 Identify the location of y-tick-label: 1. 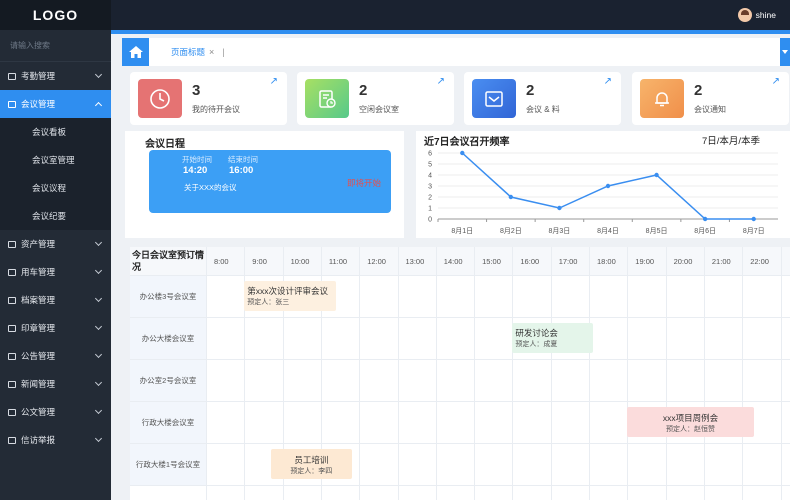
(430, 209).